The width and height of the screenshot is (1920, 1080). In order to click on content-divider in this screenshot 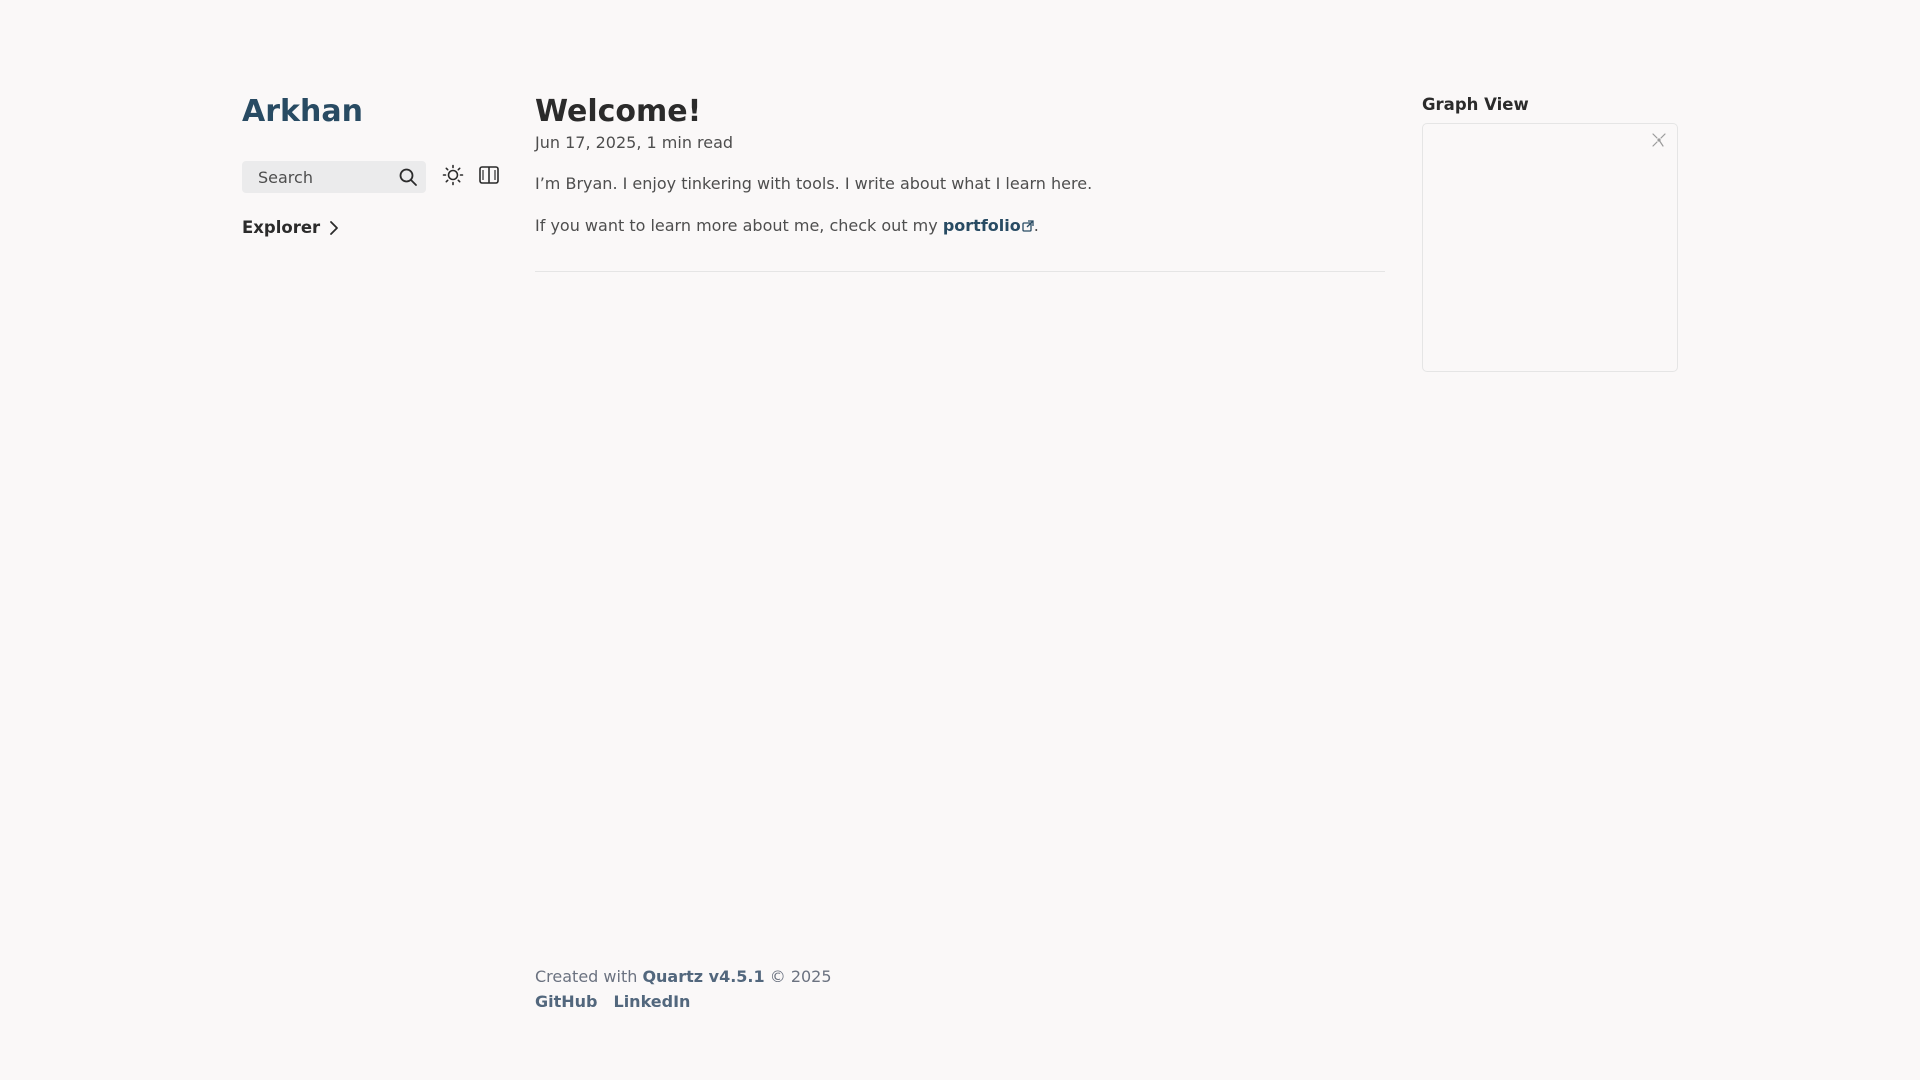, I will do `click(960, 271)`.